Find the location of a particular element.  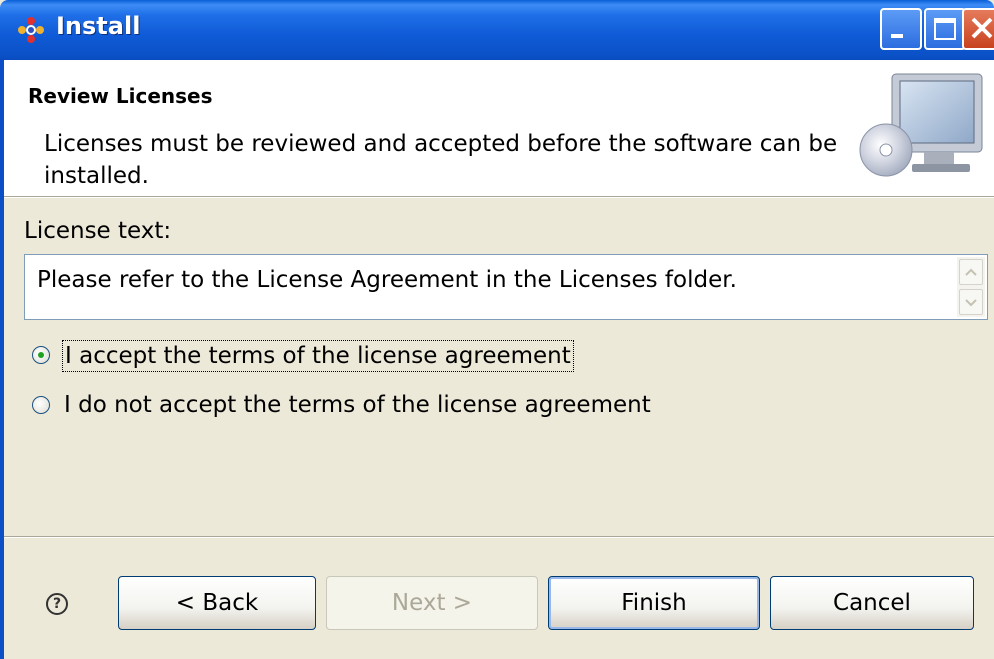

maximize-icon is located at coordinates (945, 29).